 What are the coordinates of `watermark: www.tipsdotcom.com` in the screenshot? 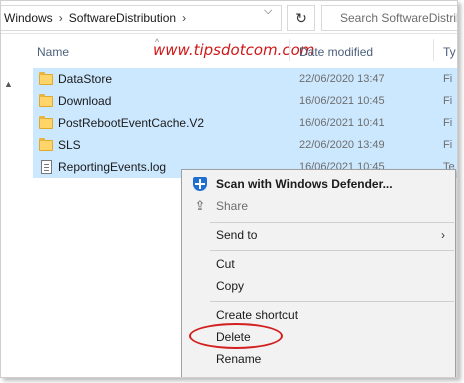 It's located at (234, 50).